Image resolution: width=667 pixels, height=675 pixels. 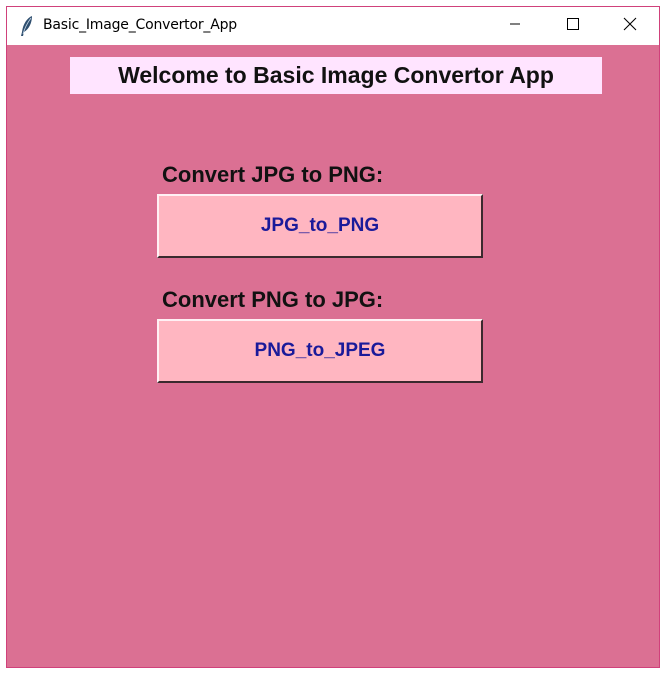 What do you see at coordinates (273, 174) in the screenshot?
I see `jpg-to-png-label: Convert JPG to PNG:` at bounding box center [273, 174].